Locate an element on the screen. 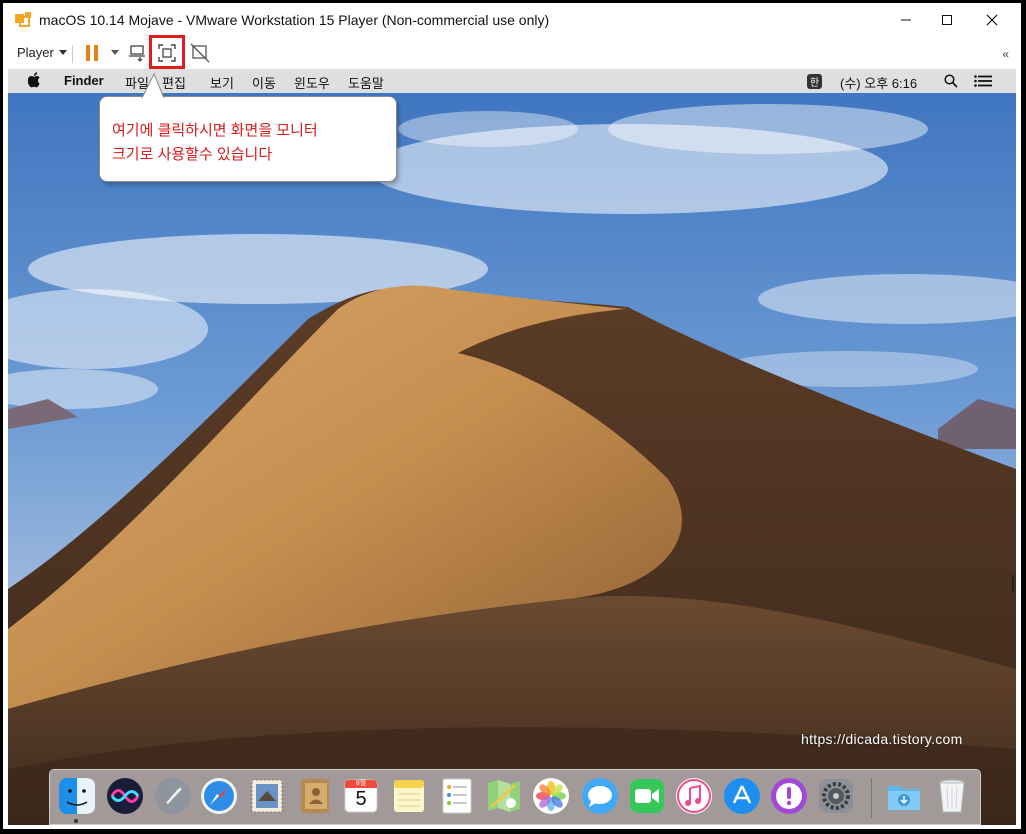 The image size is (1026, 834). maximize-button is located at coordinates (947, 20).